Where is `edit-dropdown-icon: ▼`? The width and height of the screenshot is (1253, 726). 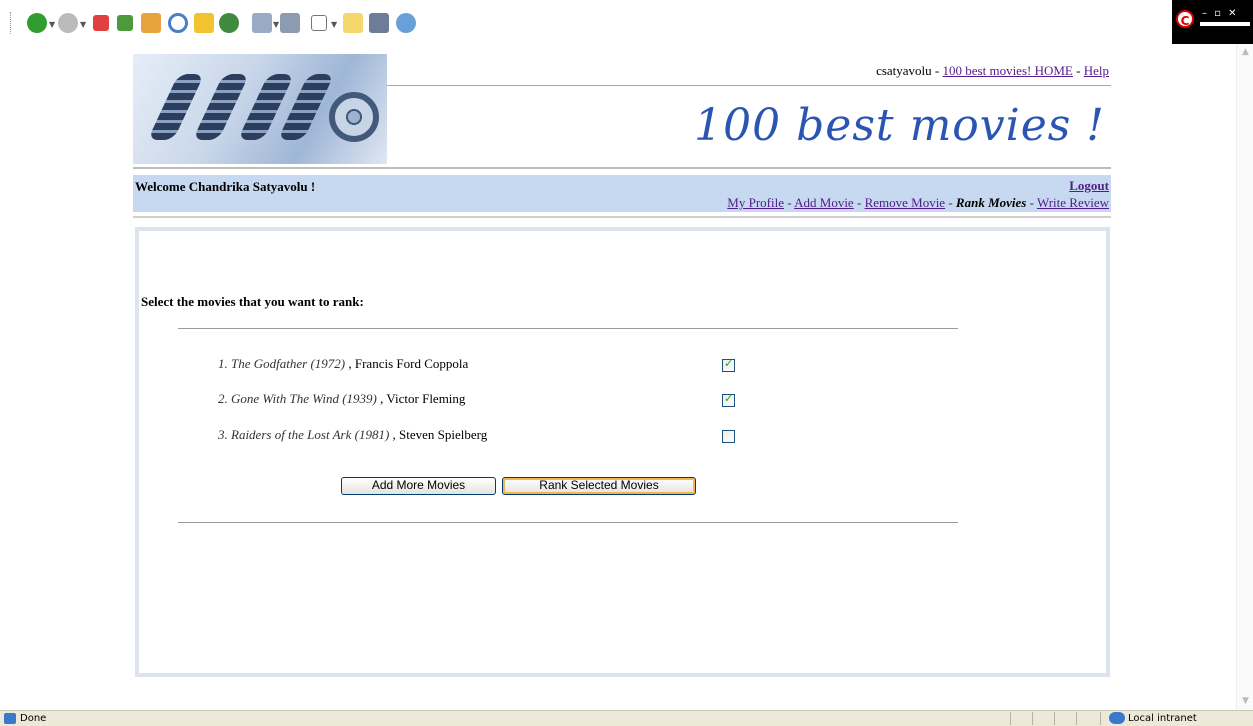 edit-dropdown-icon: ▼ is located at coordinates (334, 24).